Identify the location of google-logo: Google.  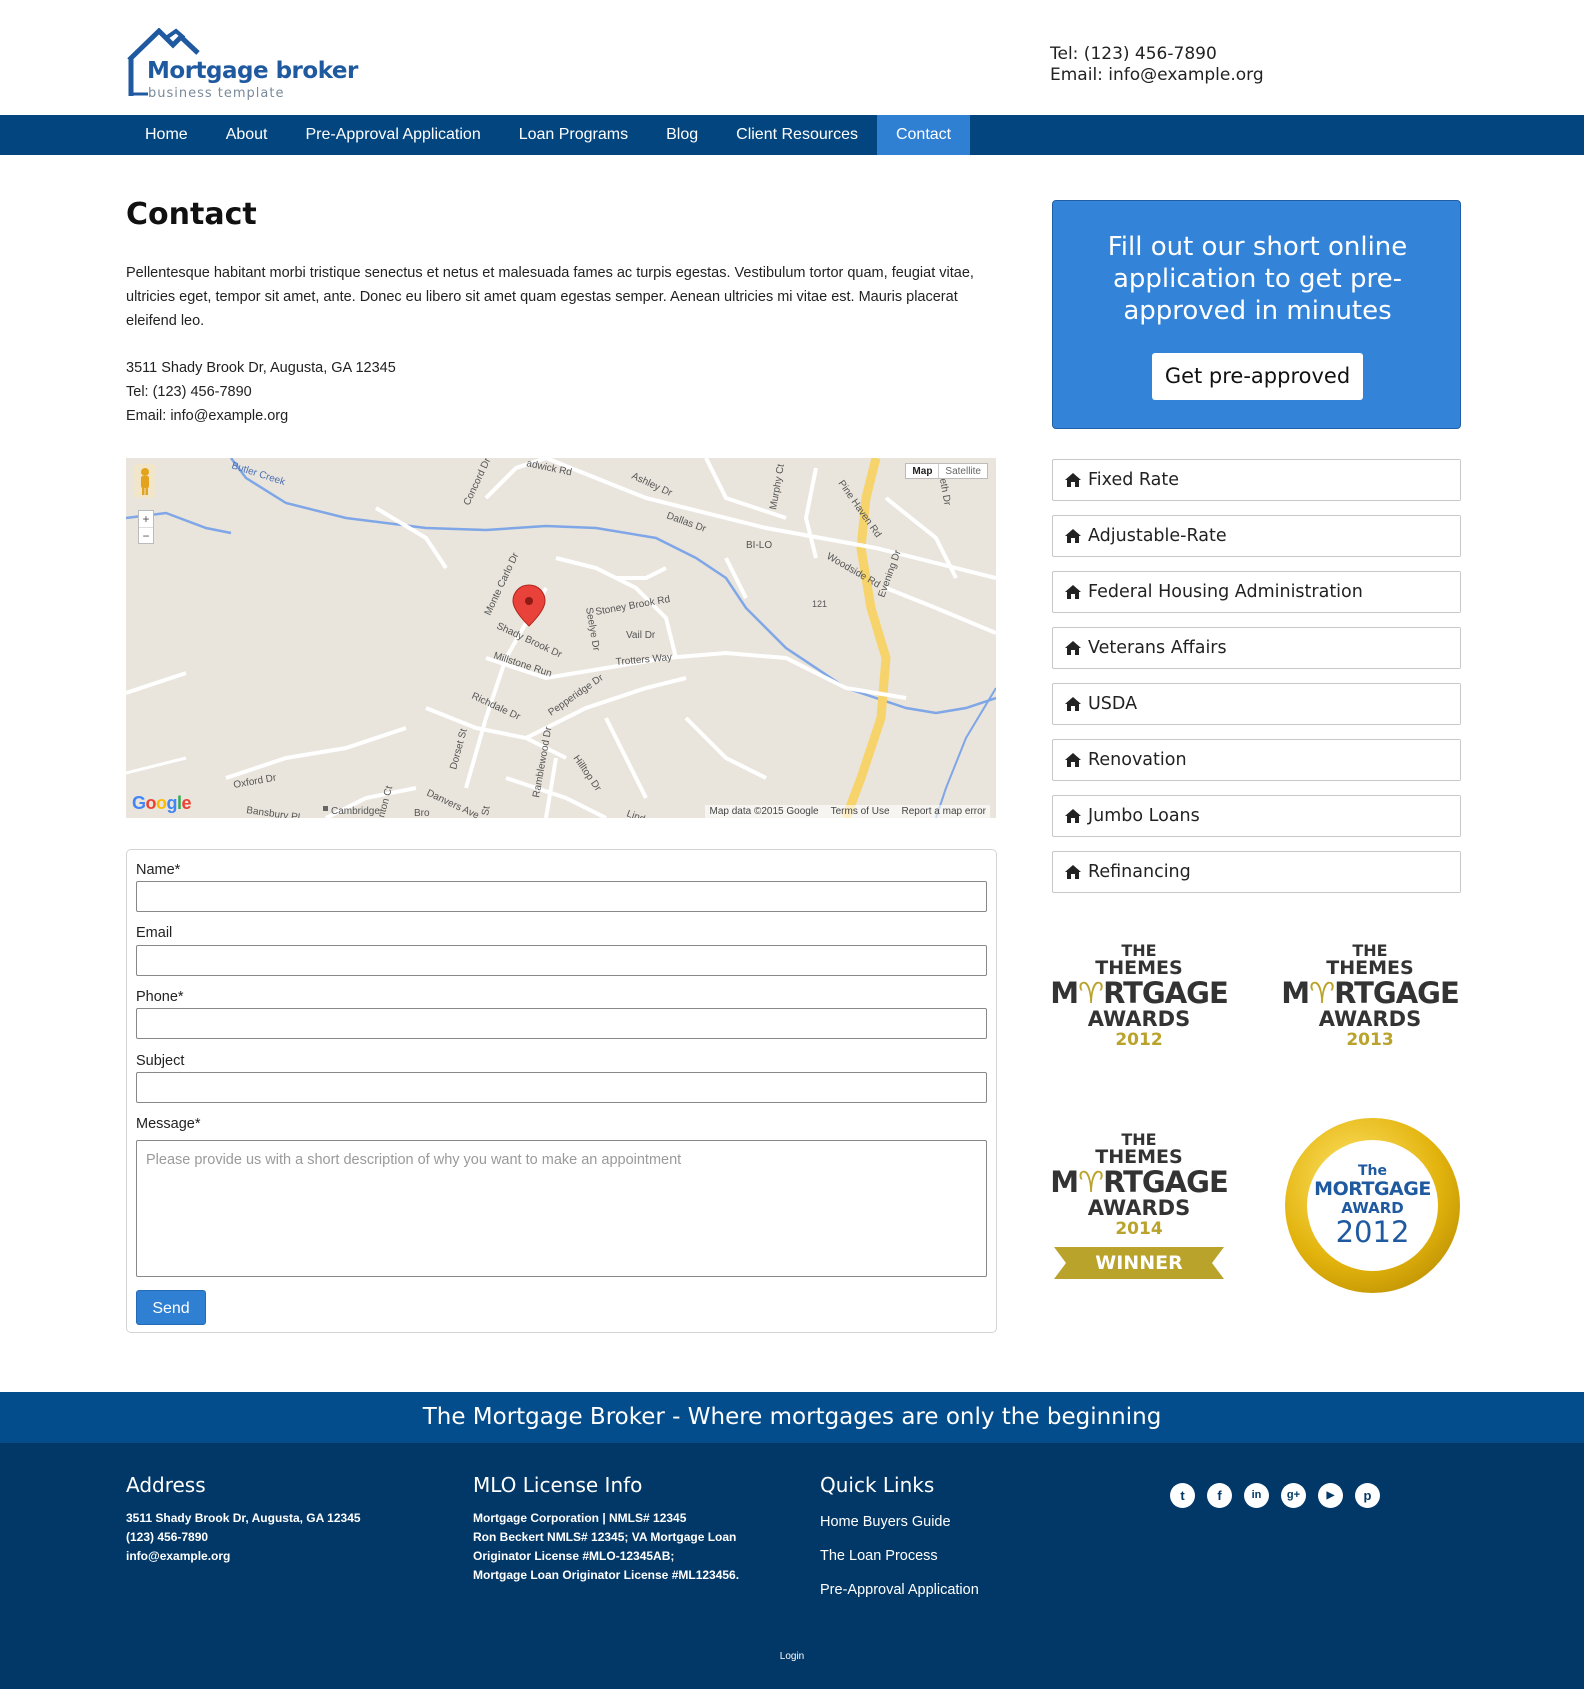
(162, 803).